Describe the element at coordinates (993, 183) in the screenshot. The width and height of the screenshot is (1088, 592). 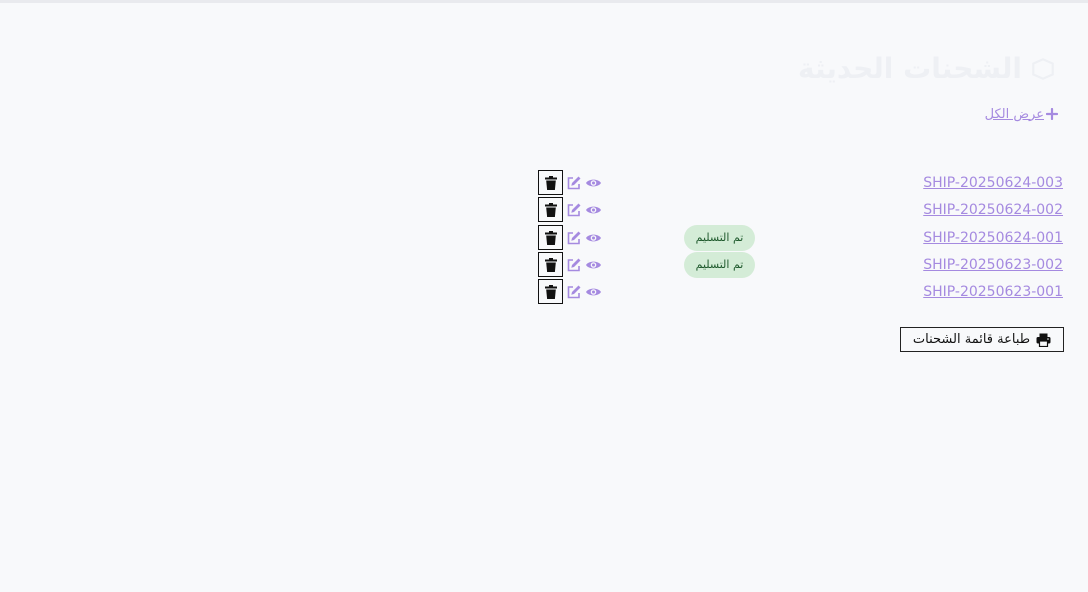
I see `shipment-id-link: SHIP-20250624-003` at that location.